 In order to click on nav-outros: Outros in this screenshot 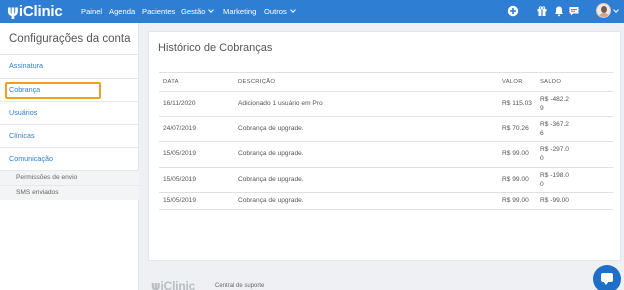, I will do `click(280, 11)`.